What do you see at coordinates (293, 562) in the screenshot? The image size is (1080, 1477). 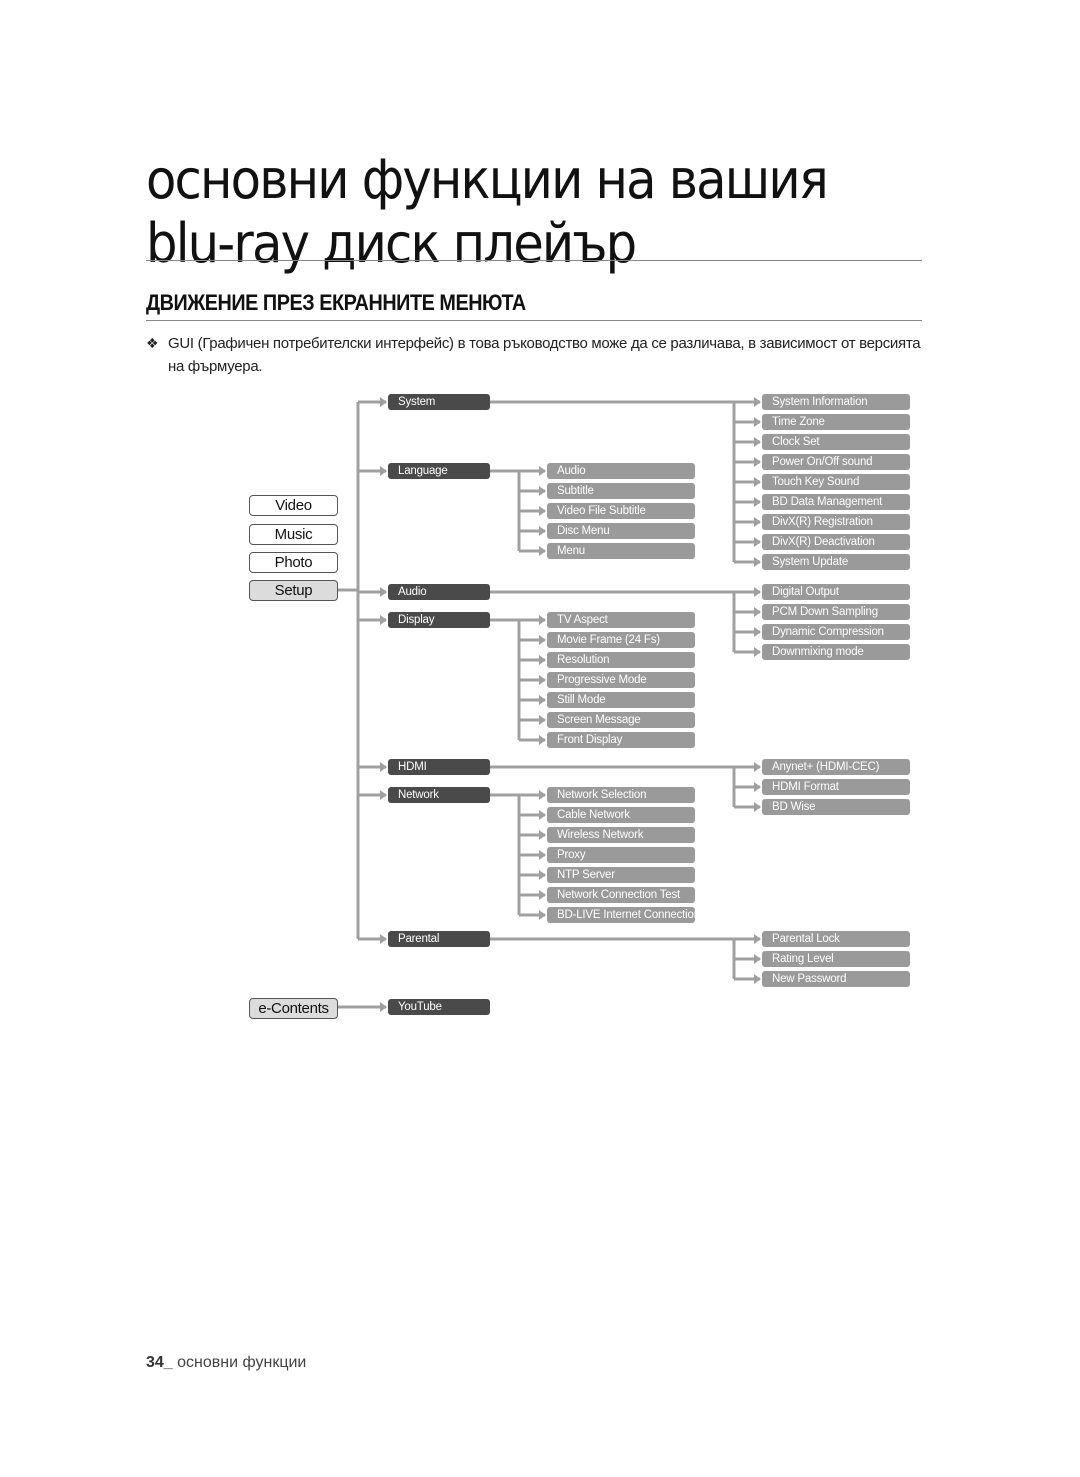 I see `main-menu-photo: Photo` at bounding box center [293, 562].